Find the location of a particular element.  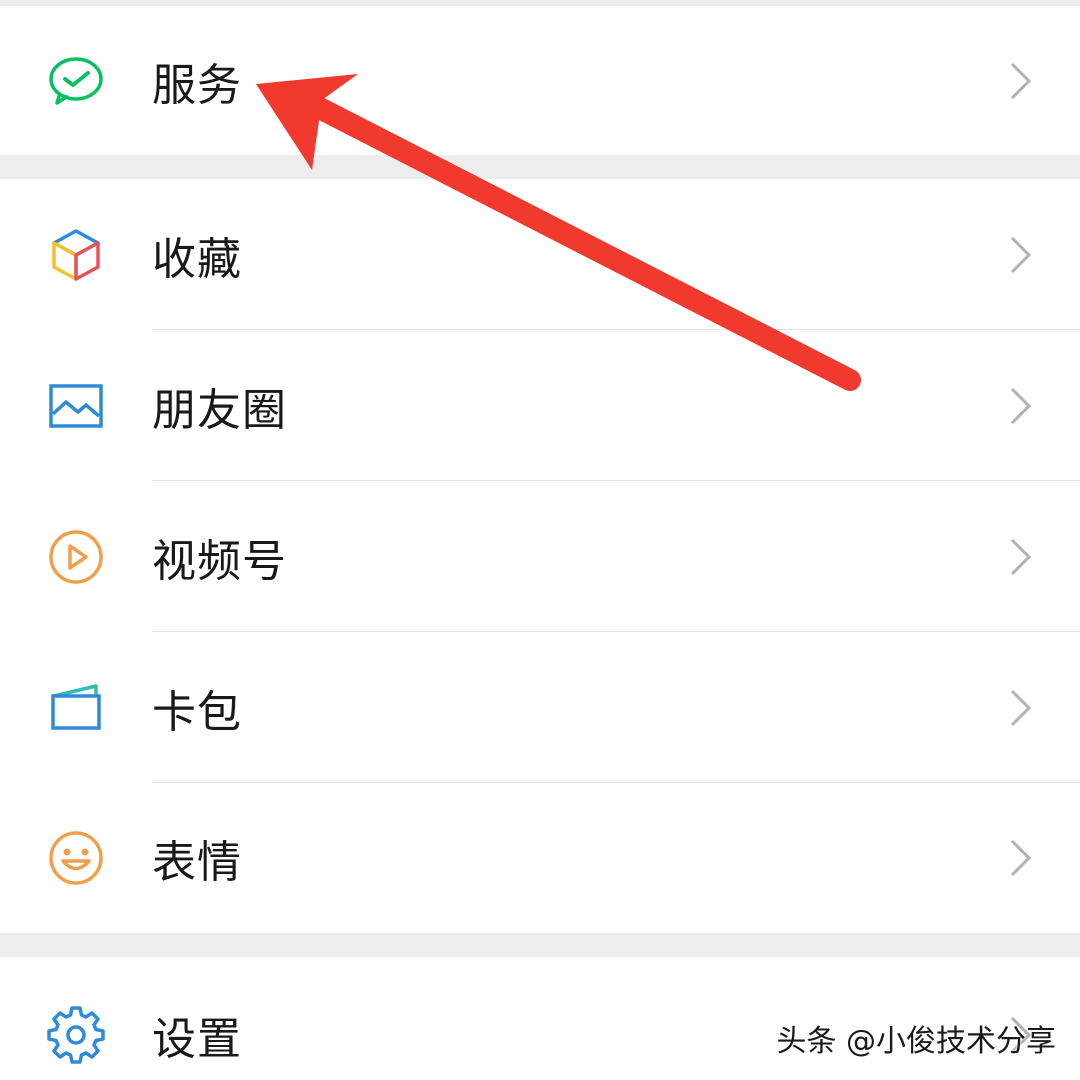

menu-item-channels: 视频号 is located at coordinates (540, 556).